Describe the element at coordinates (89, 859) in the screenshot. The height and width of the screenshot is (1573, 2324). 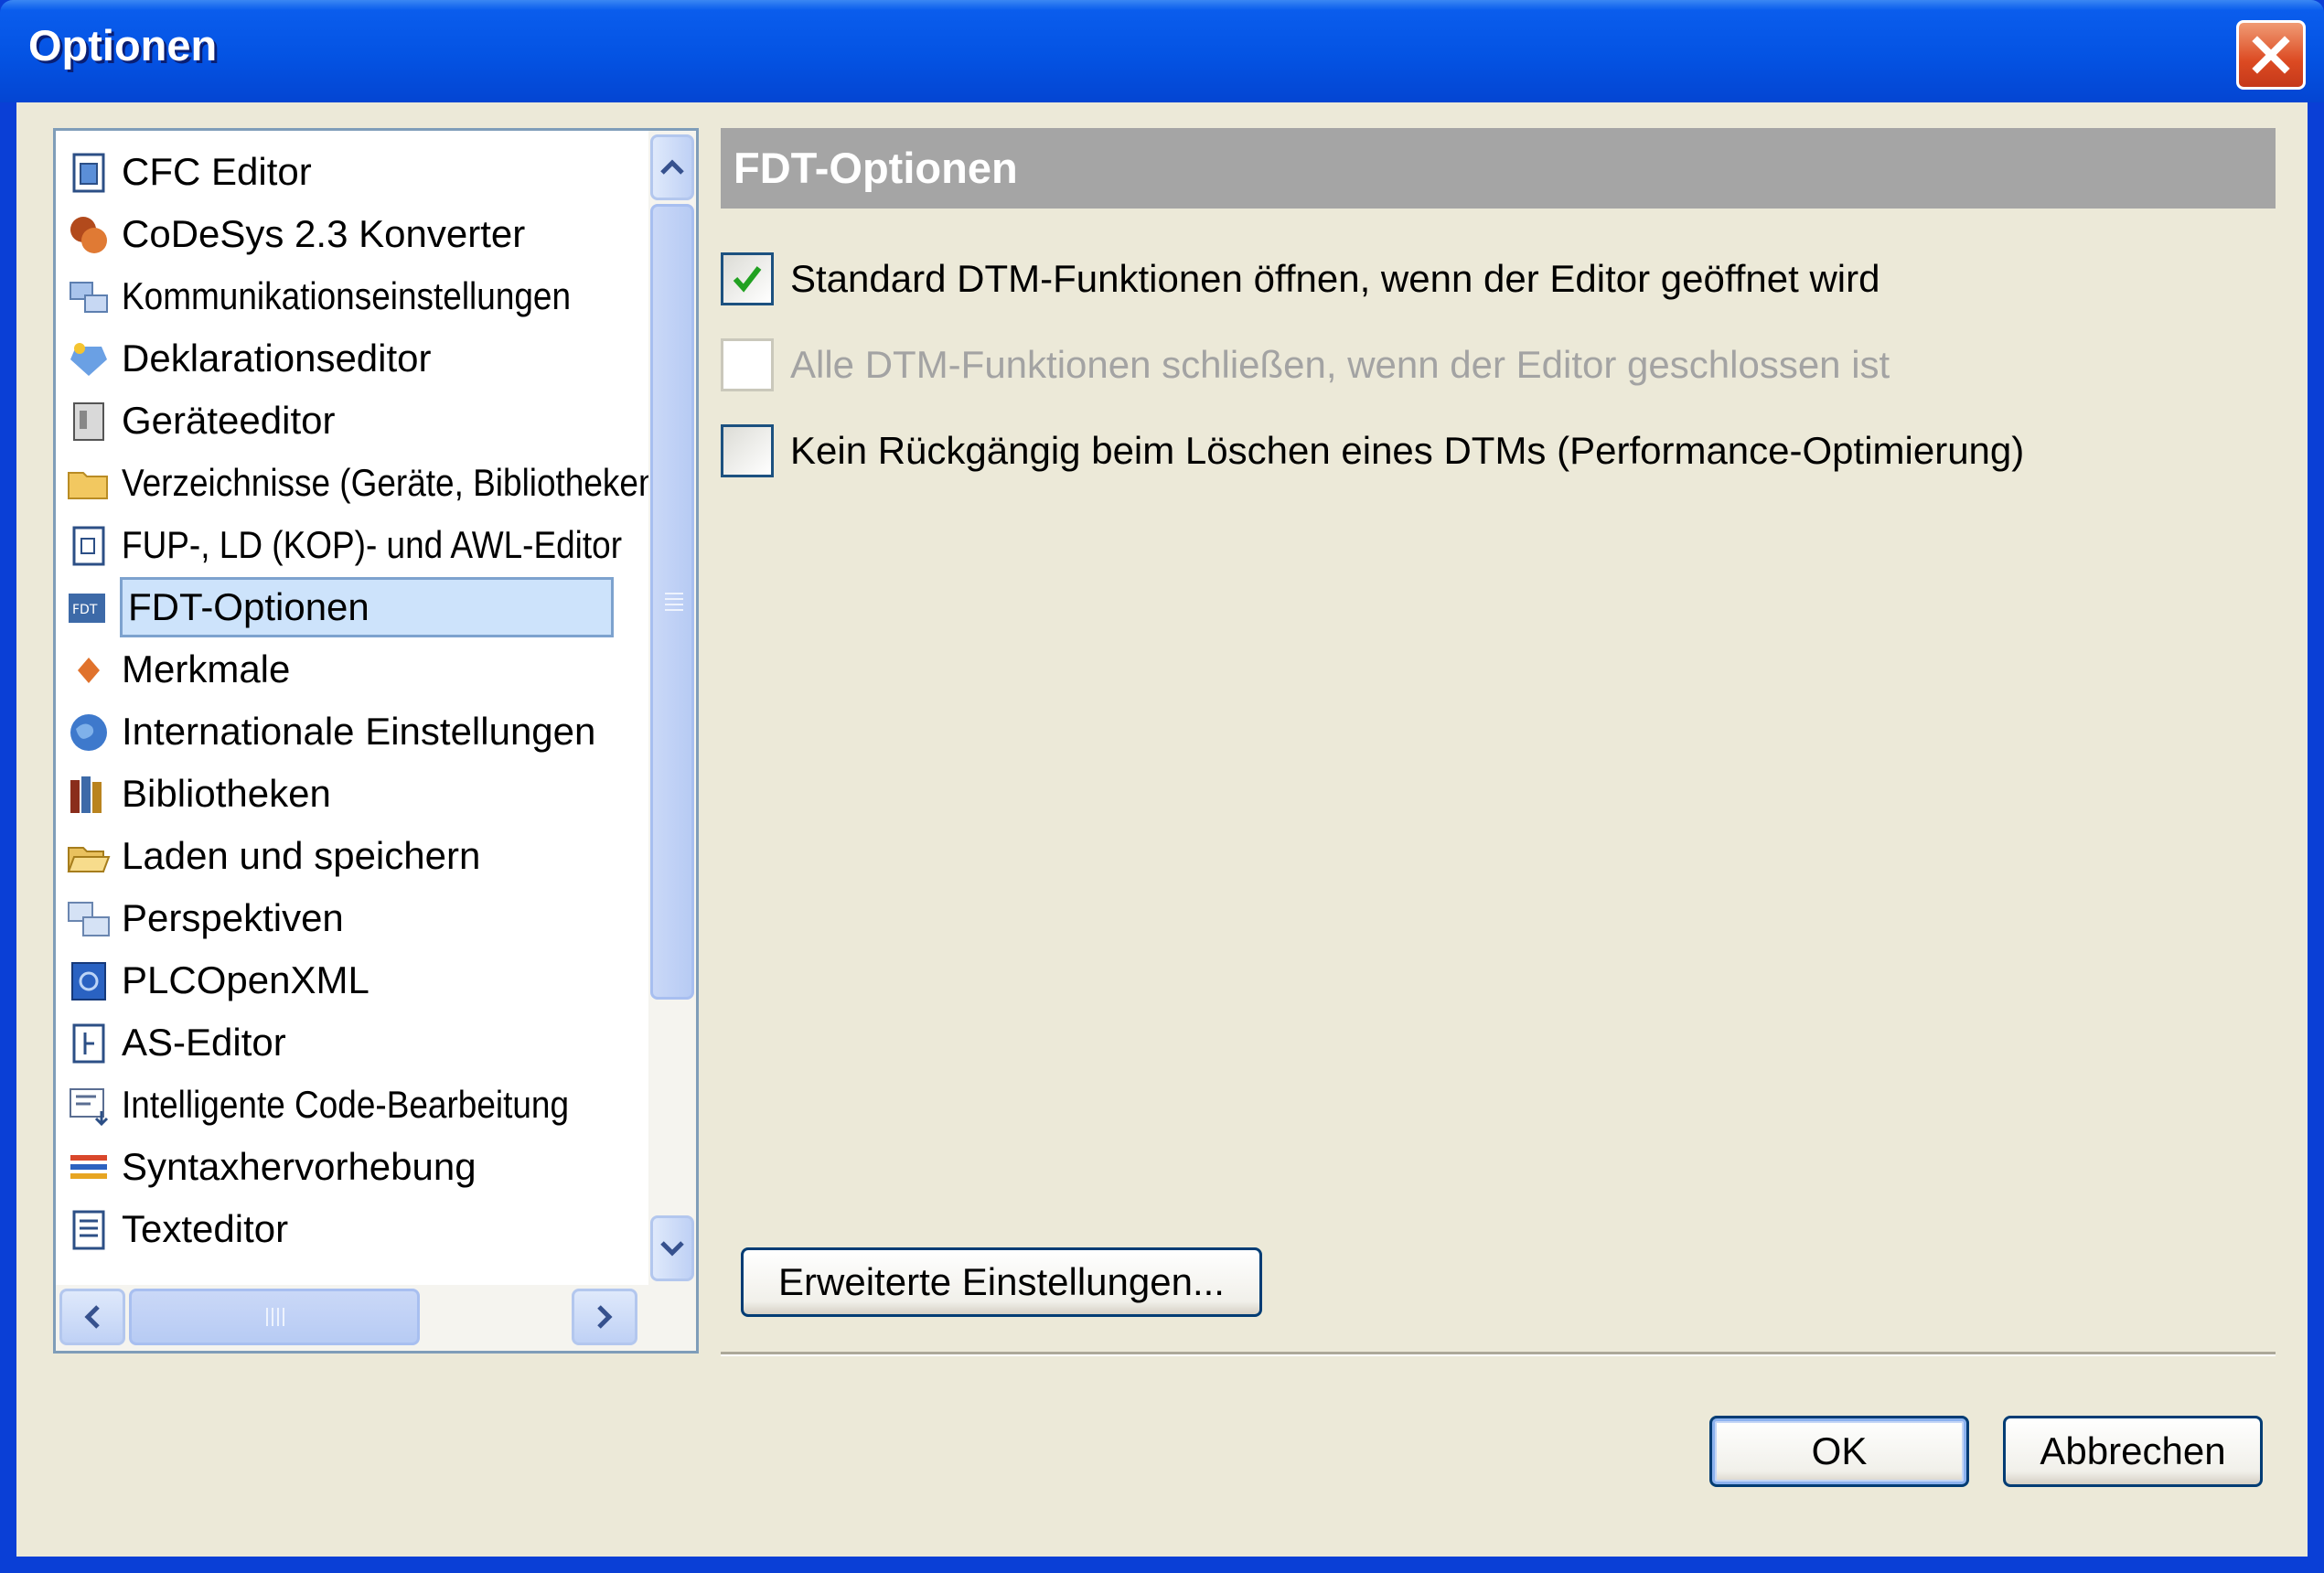
I see `open-folder-icon` at that location.